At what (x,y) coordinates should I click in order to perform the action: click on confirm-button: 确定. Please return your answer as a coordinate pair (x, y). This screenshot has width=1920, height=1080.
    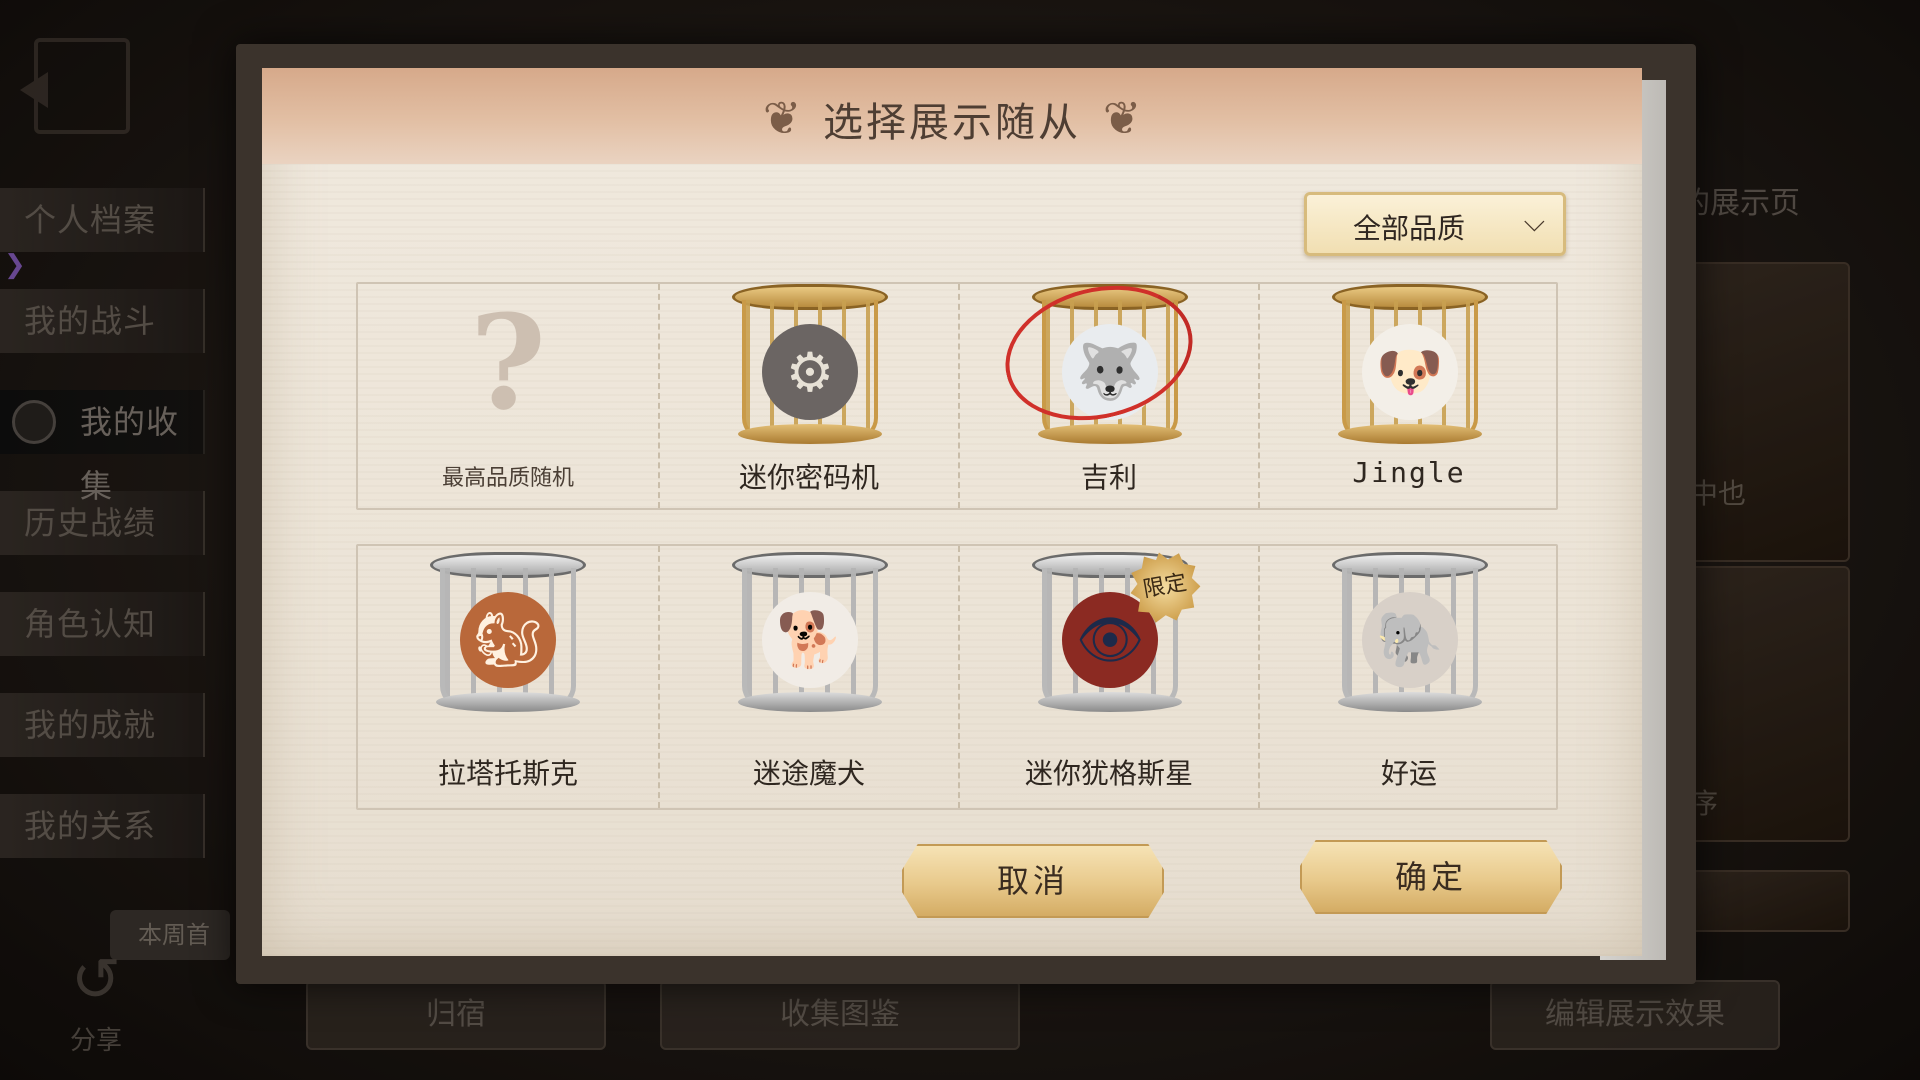
    Looking at the image, I should click on (1431, 877).